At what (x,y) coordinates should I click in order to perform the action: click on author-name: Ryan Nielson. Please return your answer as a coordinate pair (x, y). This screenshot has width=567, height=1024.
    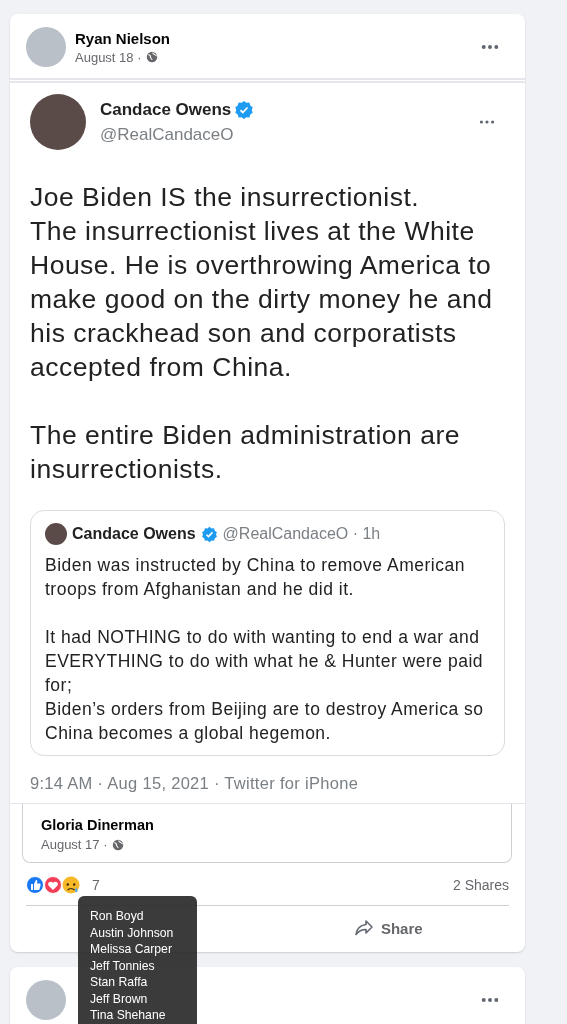
    Looking at the image, I should click on (273, 38).